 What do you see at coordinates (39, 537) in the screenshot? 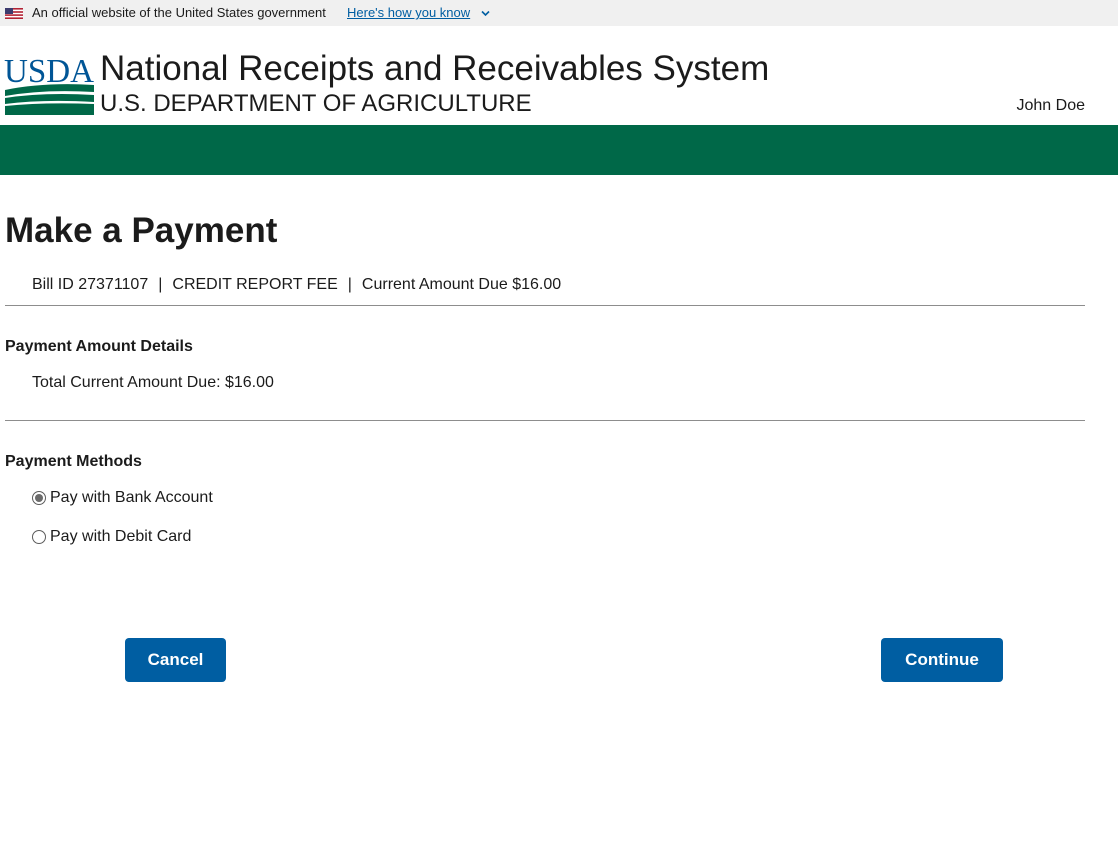
I see `debit-card-radio` at bounding box center [39, 537].